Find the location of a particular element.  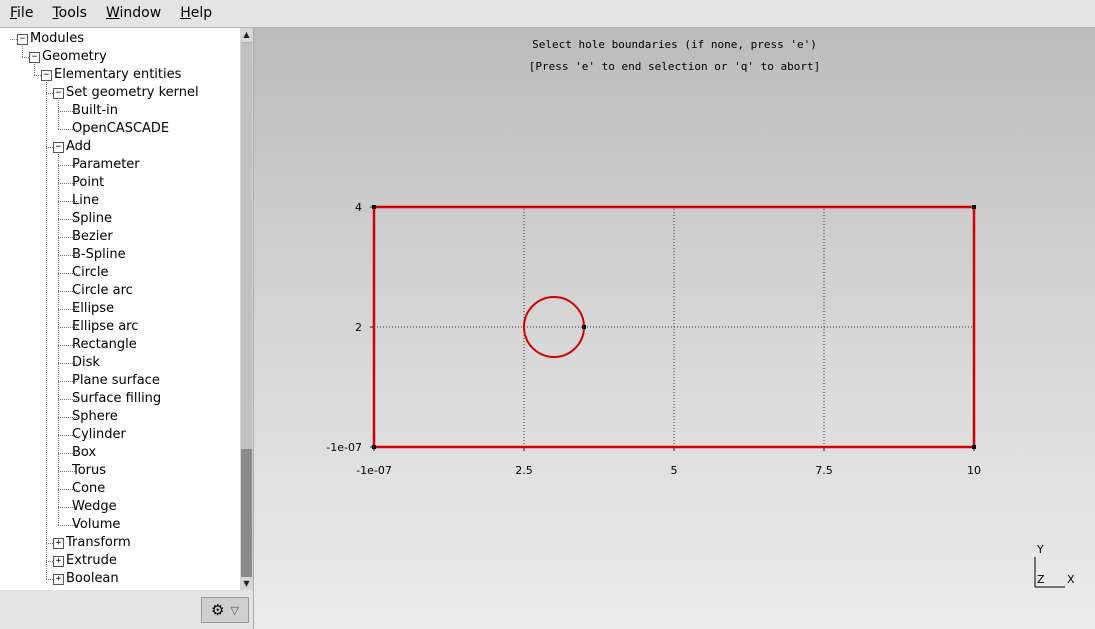

tree-item-cylinder: Cylinder is located at coordinates (99, 435).